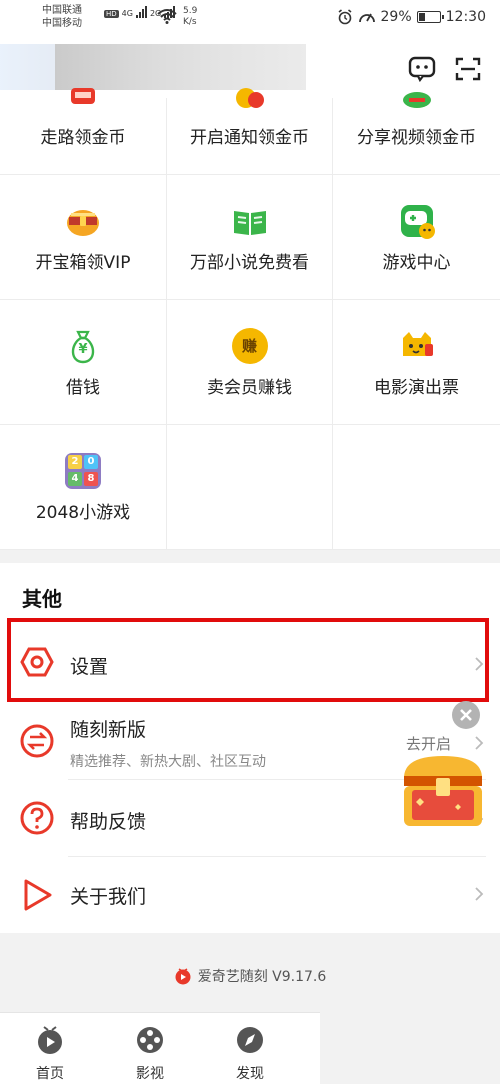 The image size is (500, 1084). What do you see at coordinates (83, 96) in the screenshot?
I see `walk-coin-icon` at bounding box center [83, 96].